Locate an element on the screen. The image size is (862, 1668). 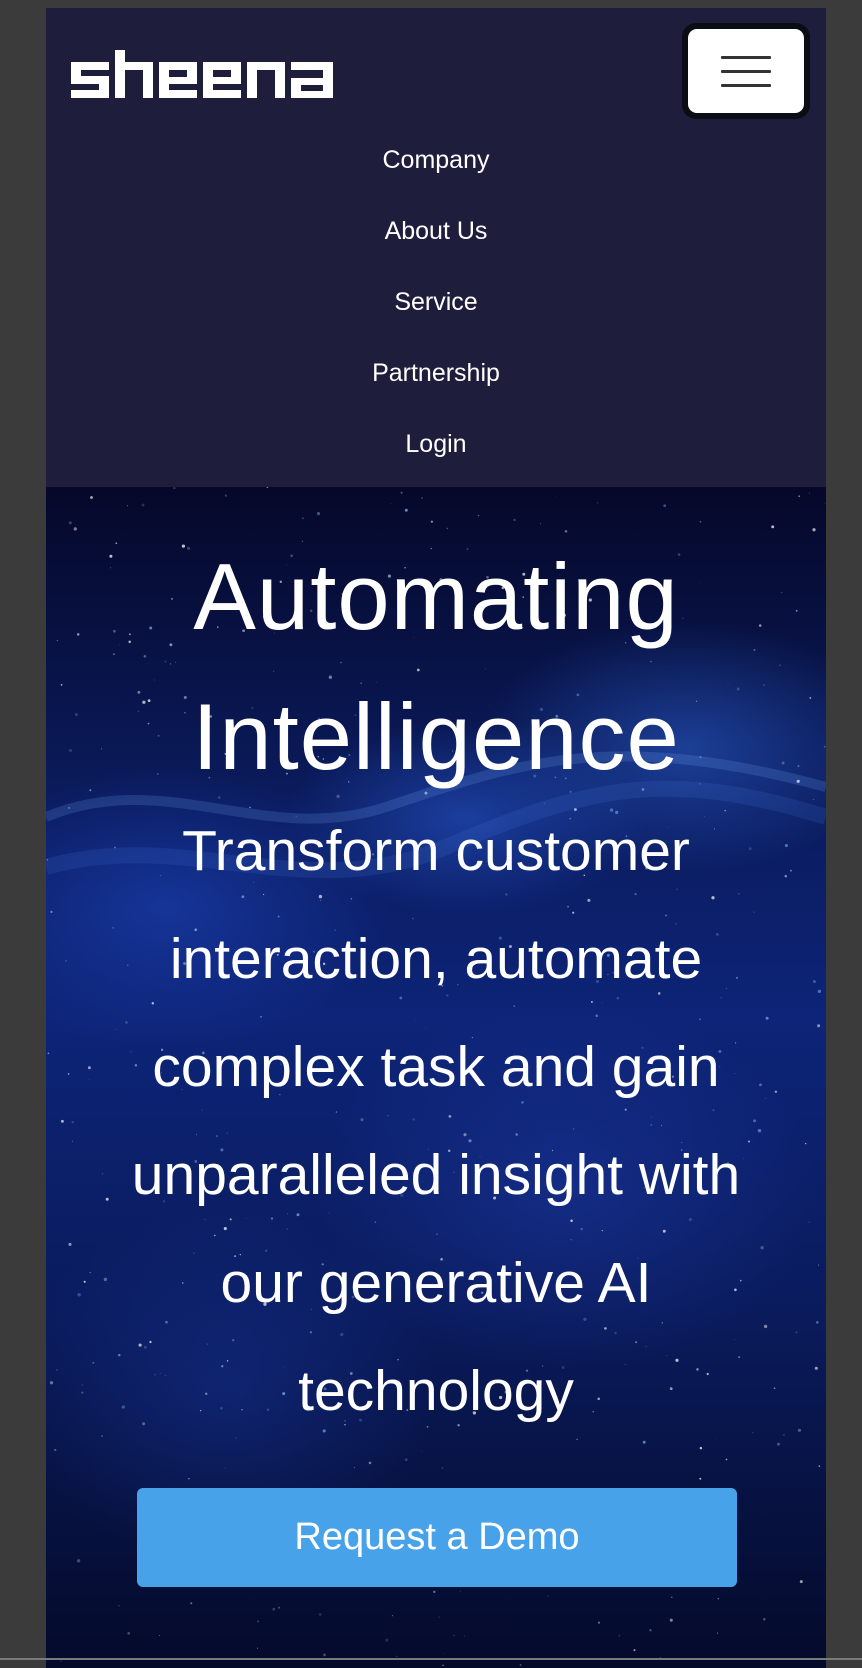
sheena-logo is located at coordinates (204, 76).